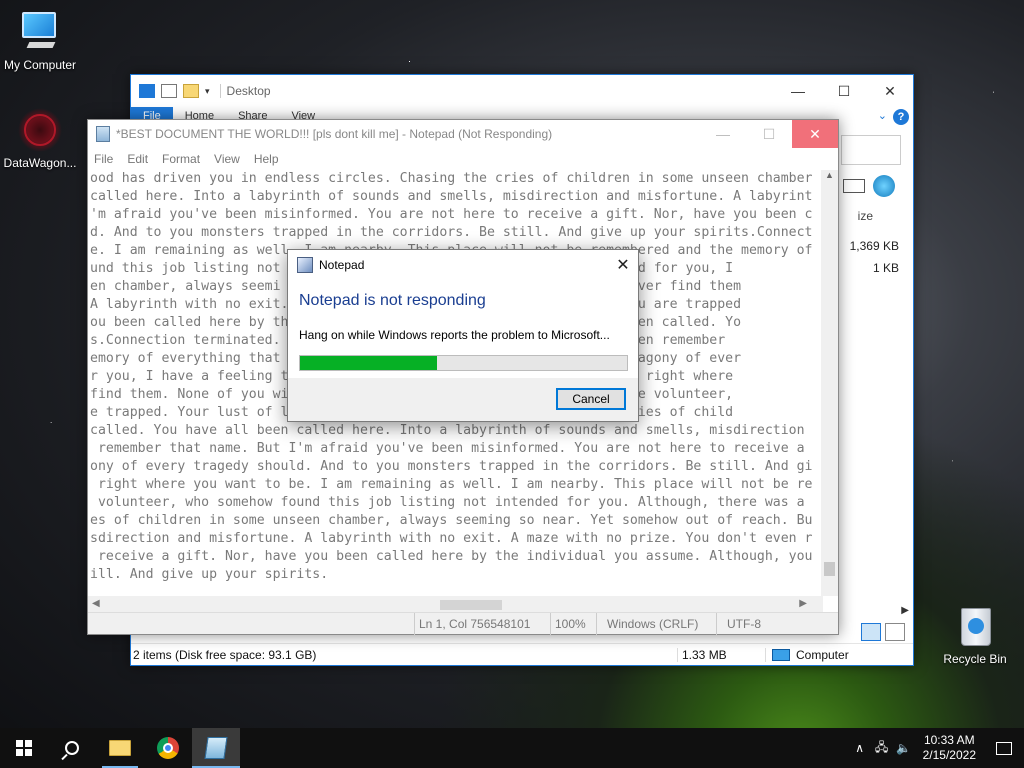 This screenshot has height=768, width=1024. I want to click on network-icon: 🖧, so click(882, 748).